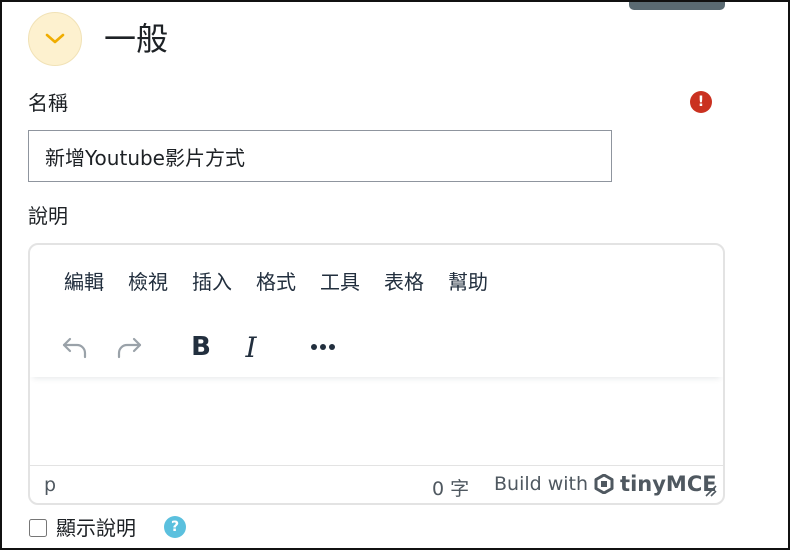 This screenshot has width=790, height=550. I want to click on more-button, so click(323, 347).